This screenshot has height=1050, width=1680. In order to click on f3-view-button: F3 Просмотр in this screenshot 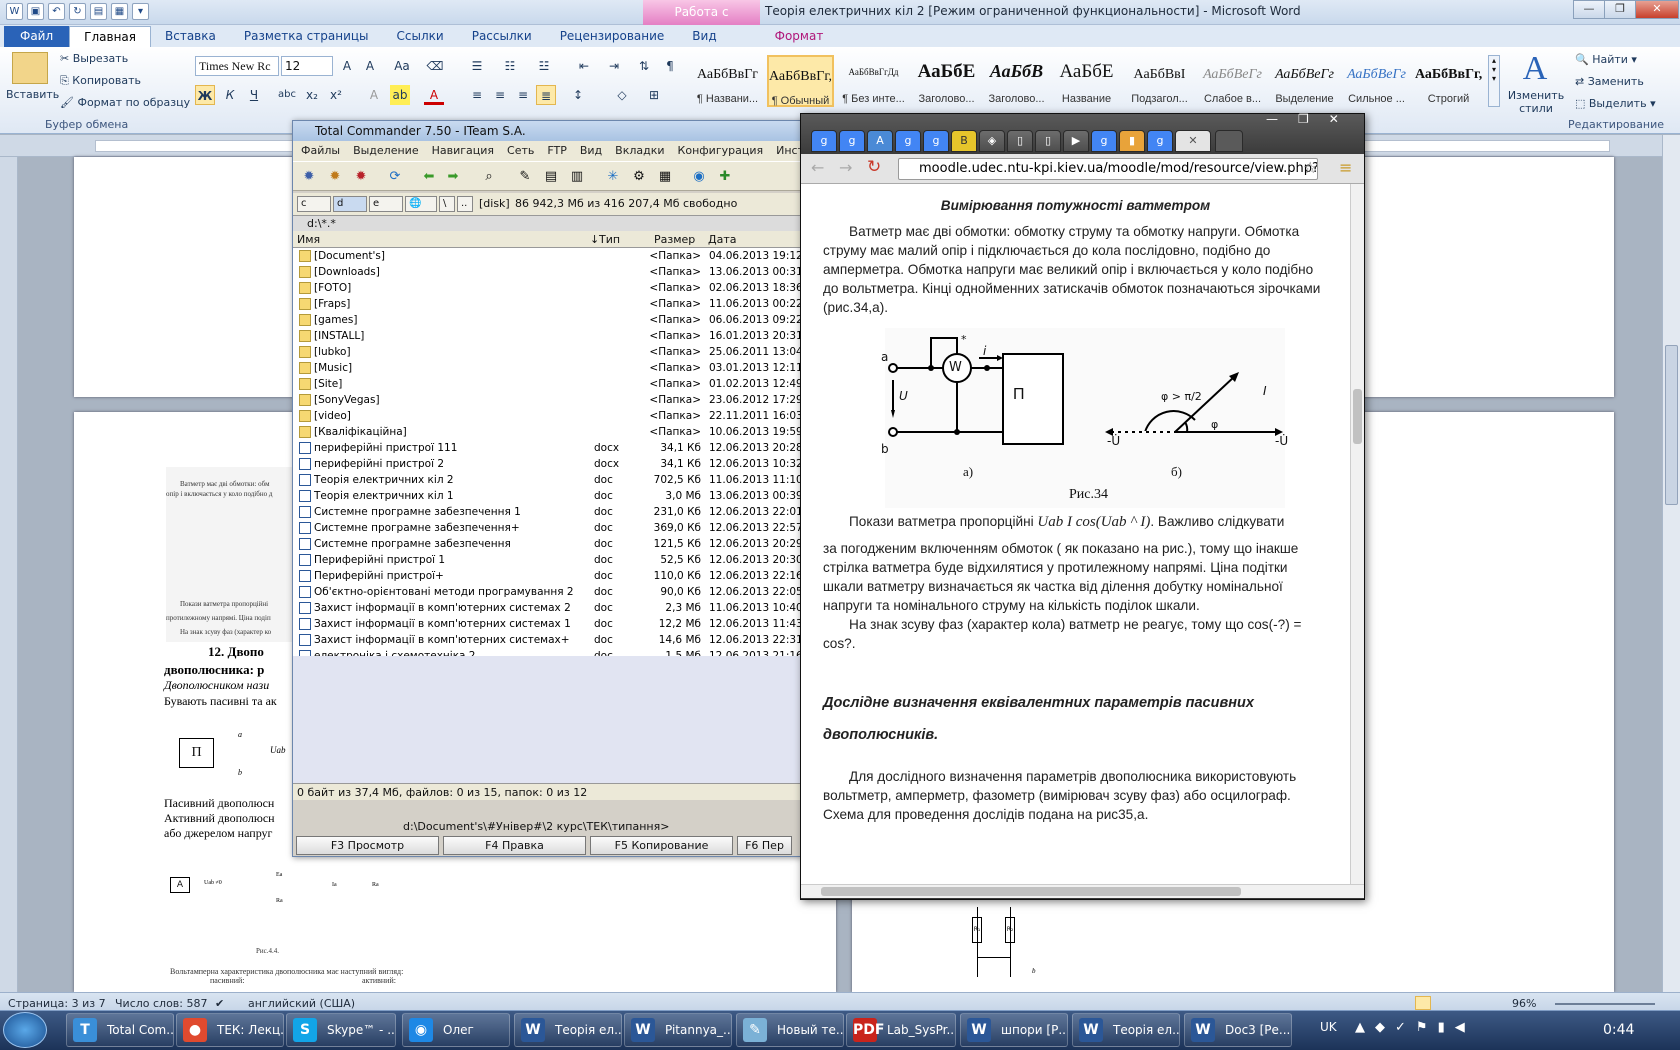, I will do `click(367, 845)`.